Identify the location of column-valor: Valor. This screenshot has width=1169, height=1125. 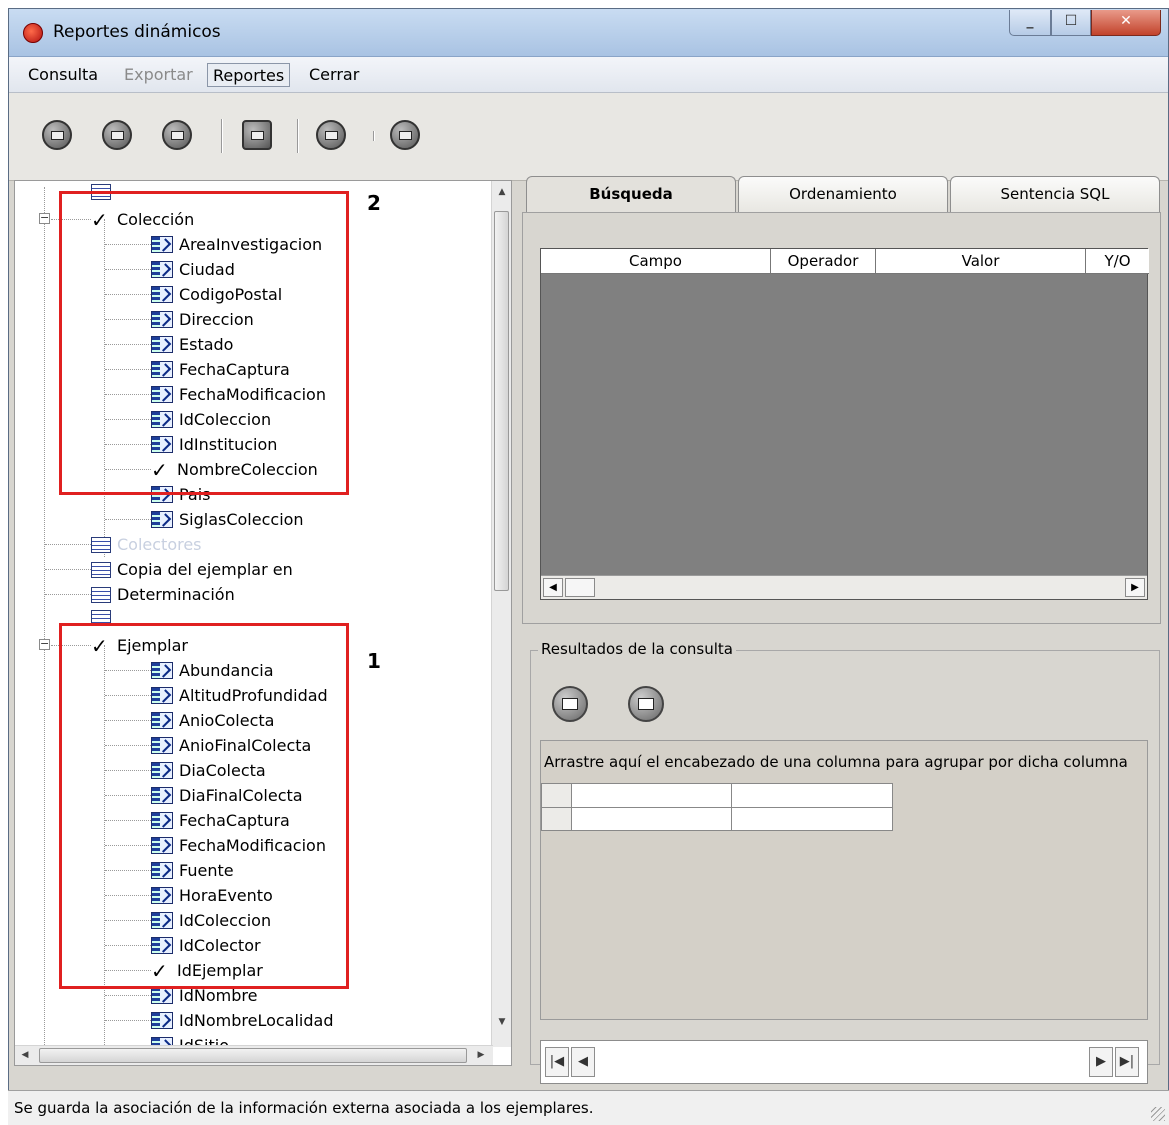
(981, 261).